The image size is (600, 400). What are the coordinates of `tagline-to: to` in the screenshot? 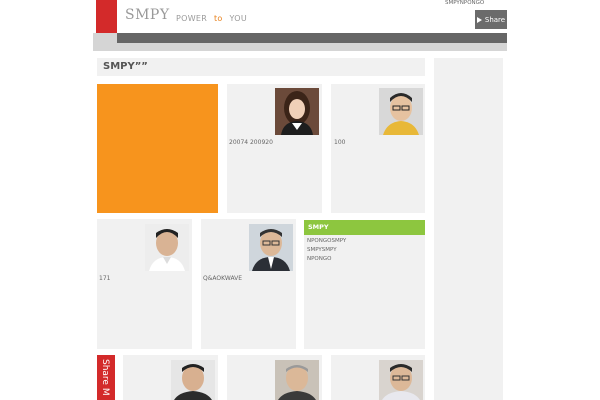 It's located at (218, 18).